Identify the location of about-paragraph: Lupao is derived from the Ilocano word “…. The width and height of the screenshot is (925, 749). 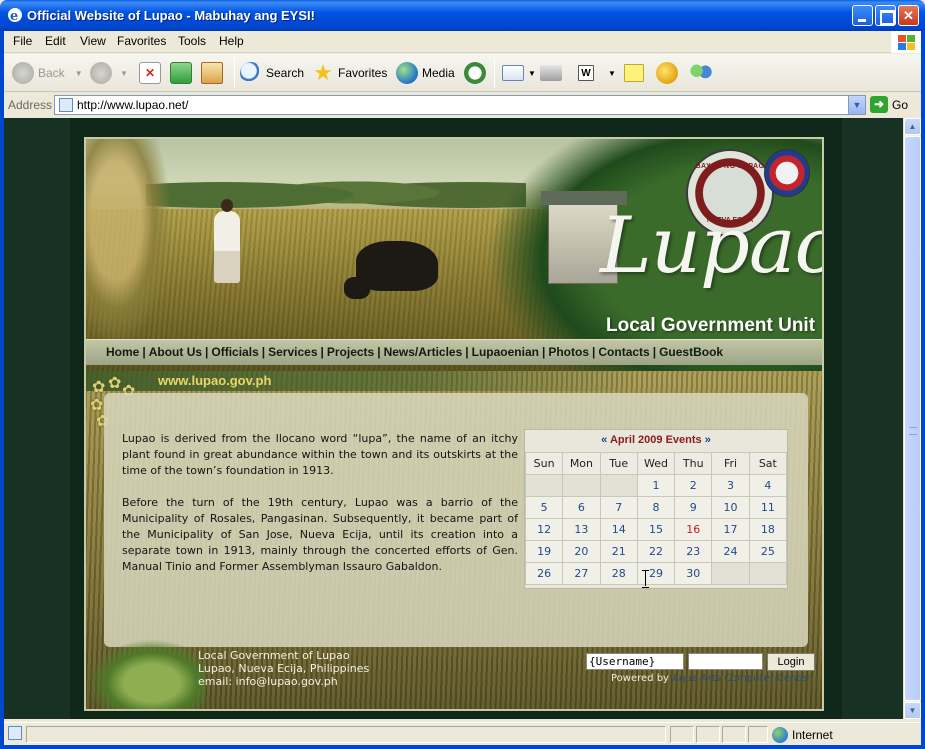
(320, 454).